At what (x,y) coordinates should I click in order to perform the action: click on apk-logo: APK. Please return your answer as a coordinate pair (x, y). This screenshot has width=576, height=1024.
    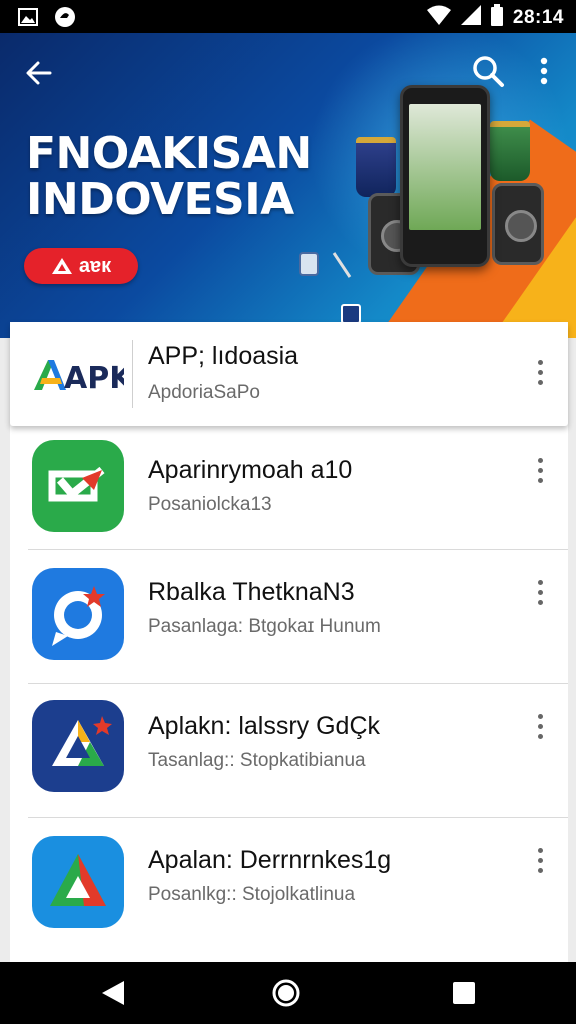
    Looking at the image, I should click on (83, 376).